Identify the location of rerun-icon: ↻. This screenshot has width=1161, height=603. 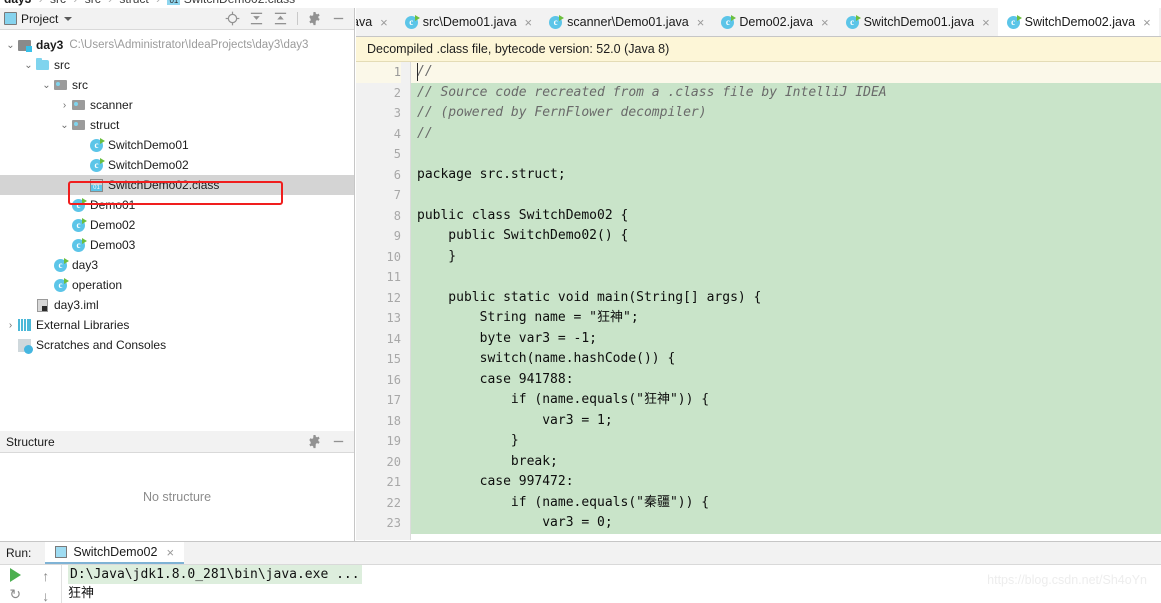
(15, 594).